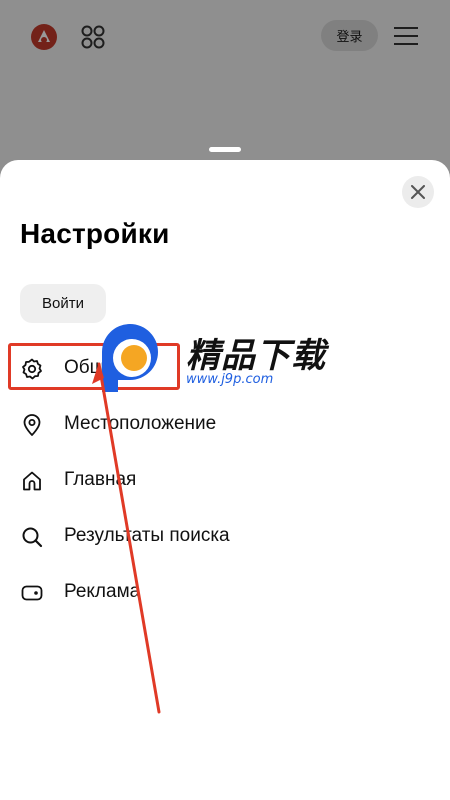  I want to click on sheet-grabber-handle, so click(225, 149).